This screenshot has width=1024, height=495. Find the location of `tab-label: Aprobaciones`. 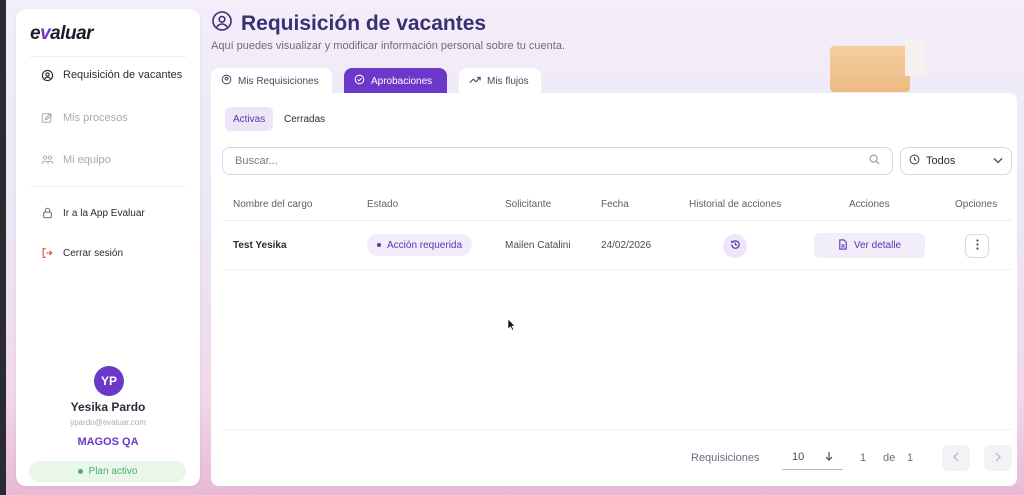

tab-label: Aprobaciones is located at coordinates (402, 81).